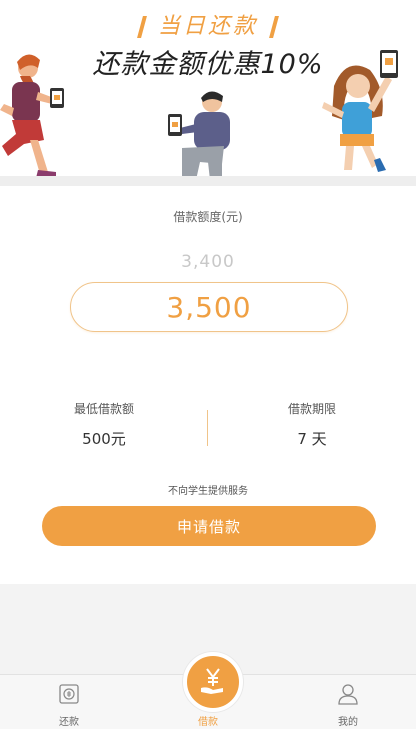 Image resolution: width=416 pixels, height=729 pixels. I want to click on min-amount-label: 最低借款额, so click(103, 409).